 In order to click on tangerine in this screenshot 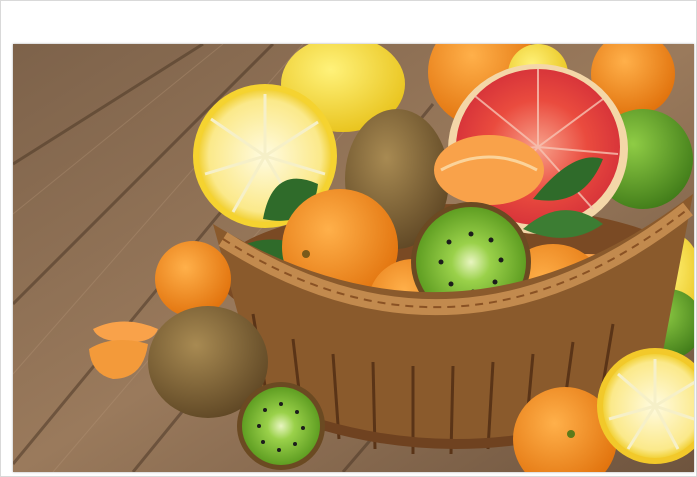, I will do `click(193, 279)`.